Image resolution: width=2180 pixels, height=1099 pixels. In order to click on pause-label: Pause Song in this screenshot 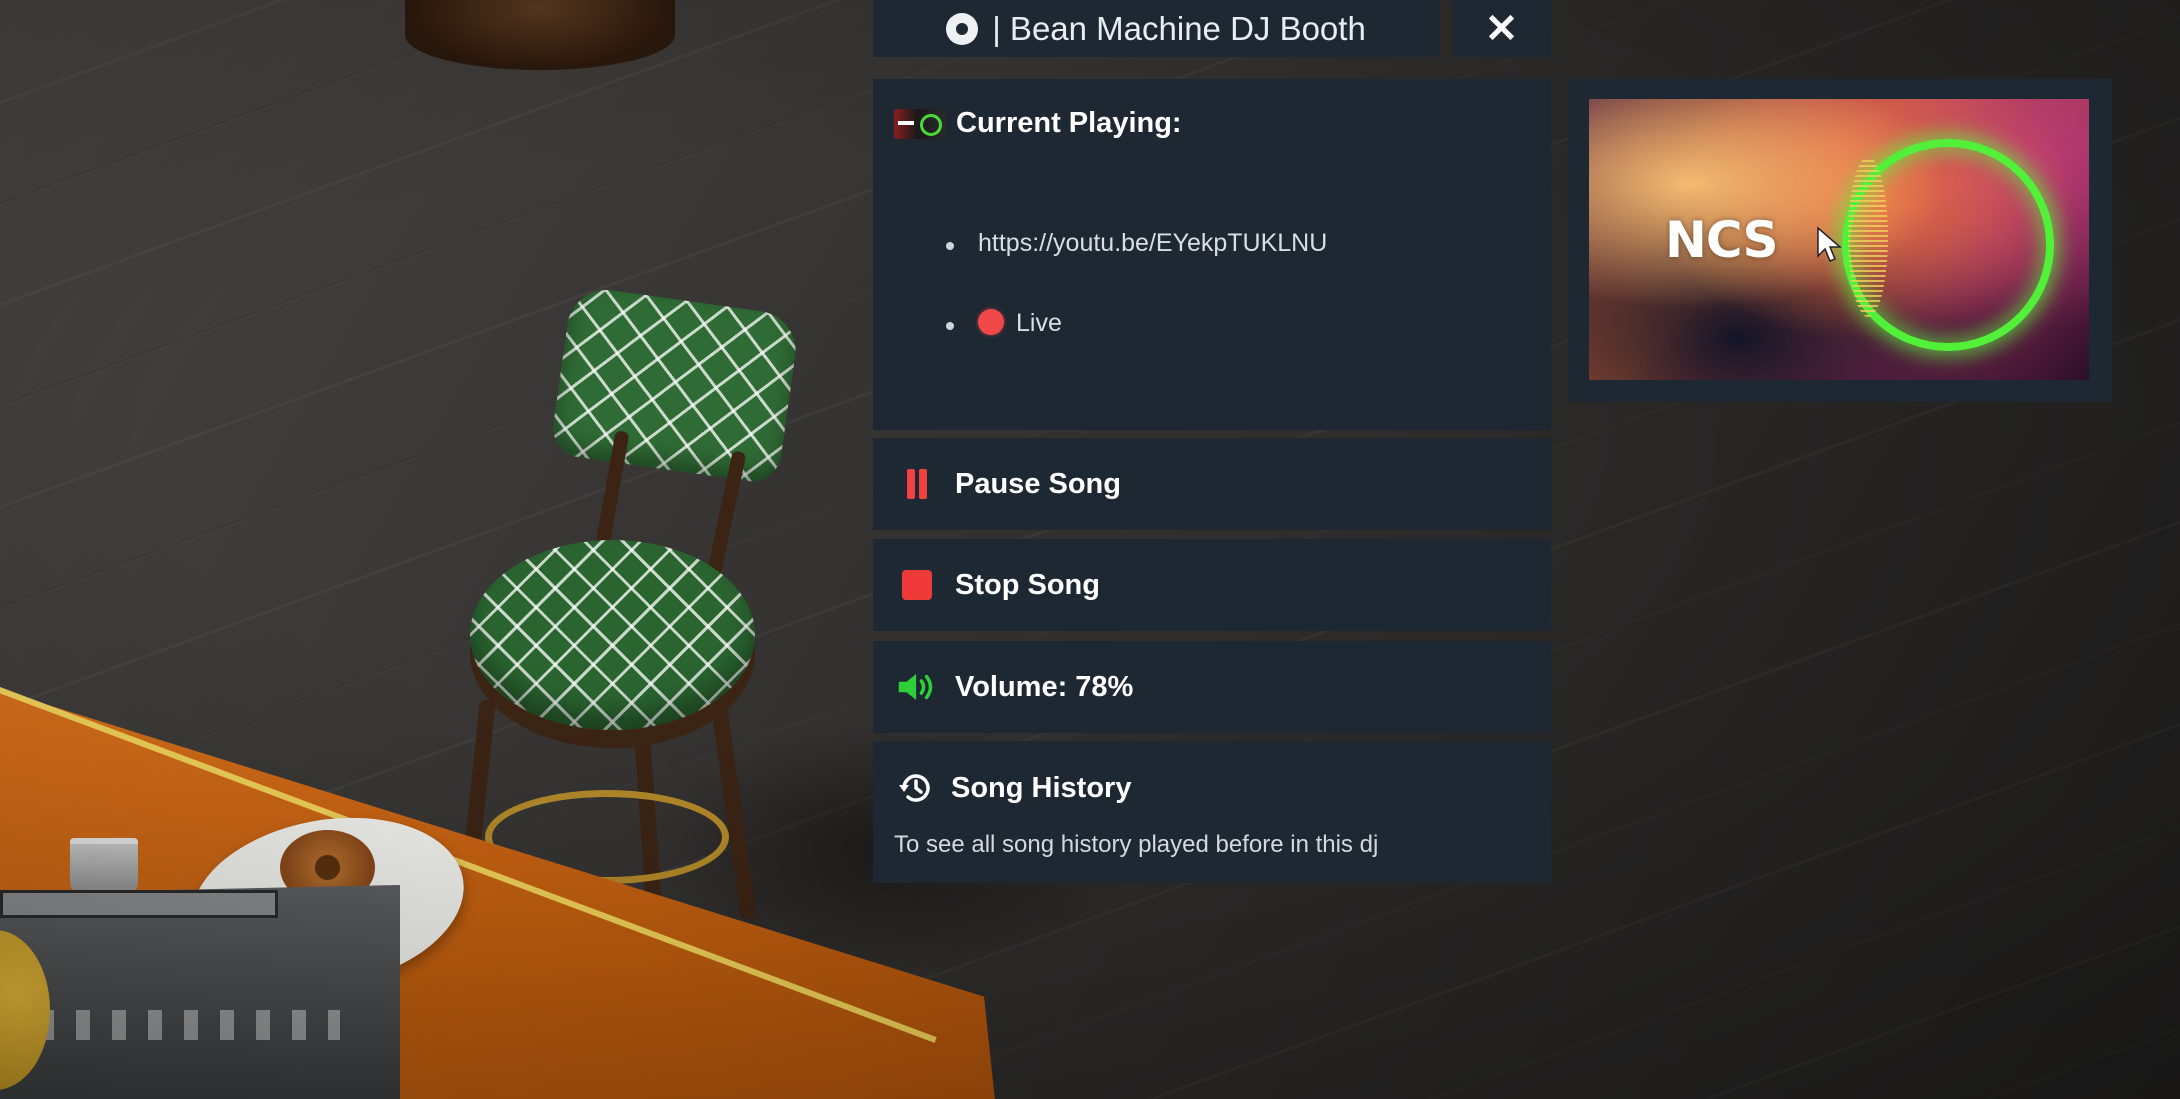, I will do `click(1038, 483)`.